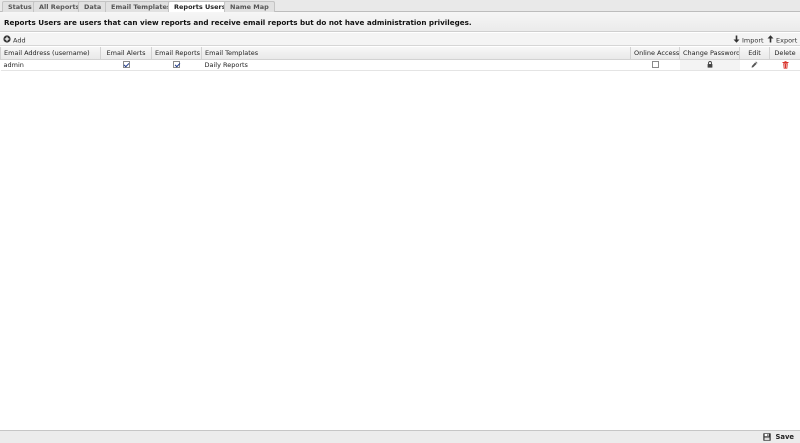 Image resolution: width=800 pixels, height=443 pixels. I want to click on add-button: Add, so click(14, 40).